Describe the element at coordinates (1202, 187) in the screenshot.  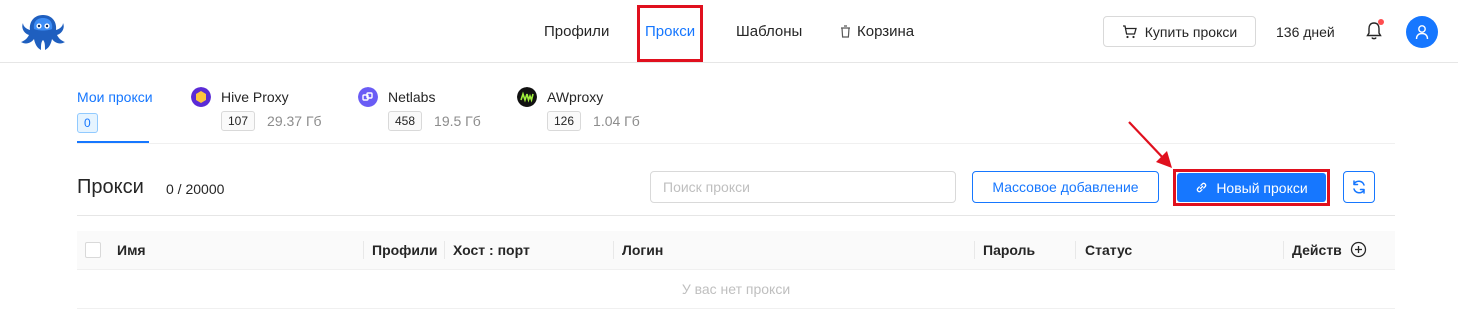
I see `link-icon` at that location.